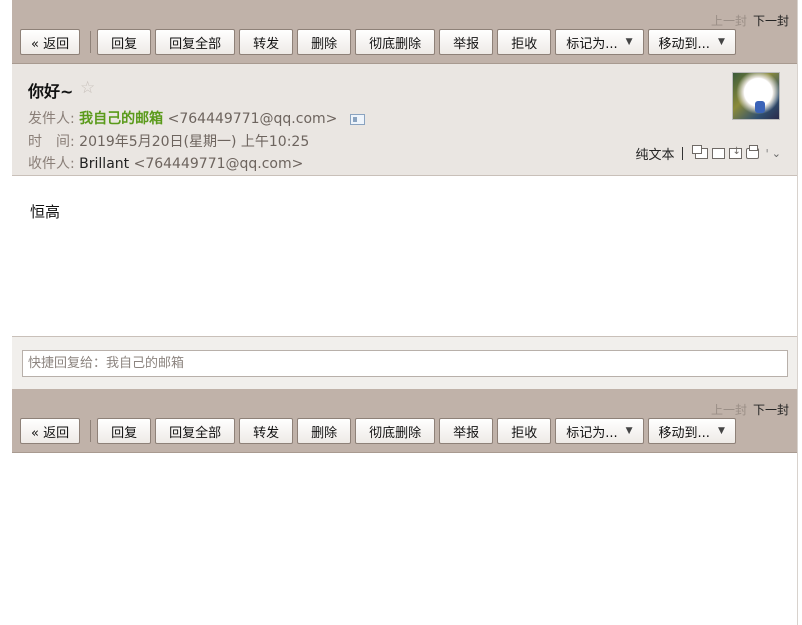 The height and width of the screenshot is (625, 802). Describe the element at coordinates (753, 152) in the screenshot. I see `print-icon` at that location.